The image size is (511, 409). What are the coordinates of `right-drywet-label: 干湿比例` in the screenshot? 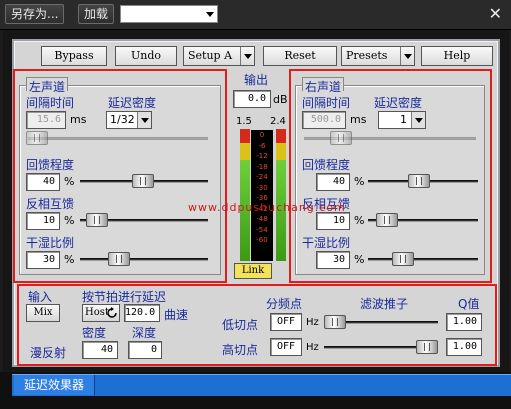 It's located at (326, 243).